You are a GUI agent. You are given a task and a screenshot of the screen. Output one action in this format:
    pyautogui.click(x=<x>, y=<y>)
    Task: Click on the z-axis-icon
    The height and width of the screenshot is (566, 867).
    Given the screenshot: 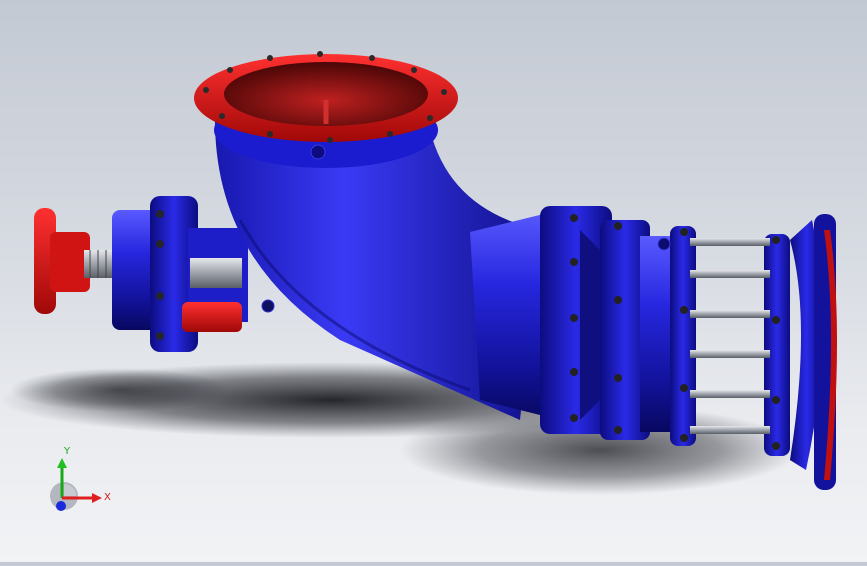 What is the action you would take?
    pyautogui.click(x=61, y=506)
    